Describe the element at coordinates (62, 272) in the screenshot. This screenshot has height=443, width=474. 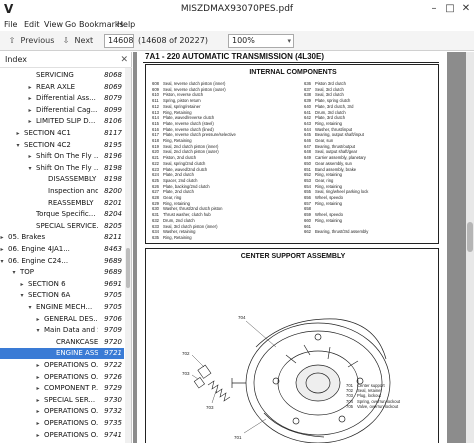
I see `sidebar-item: ▾ TOP 9689` at that location.